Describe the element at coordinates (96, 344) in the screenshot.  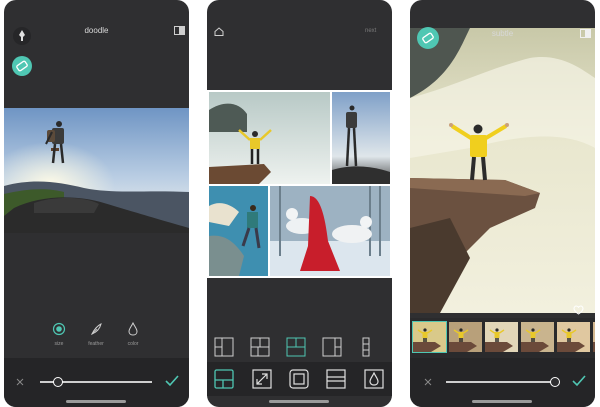
I see `feather-label: feather` at that location.